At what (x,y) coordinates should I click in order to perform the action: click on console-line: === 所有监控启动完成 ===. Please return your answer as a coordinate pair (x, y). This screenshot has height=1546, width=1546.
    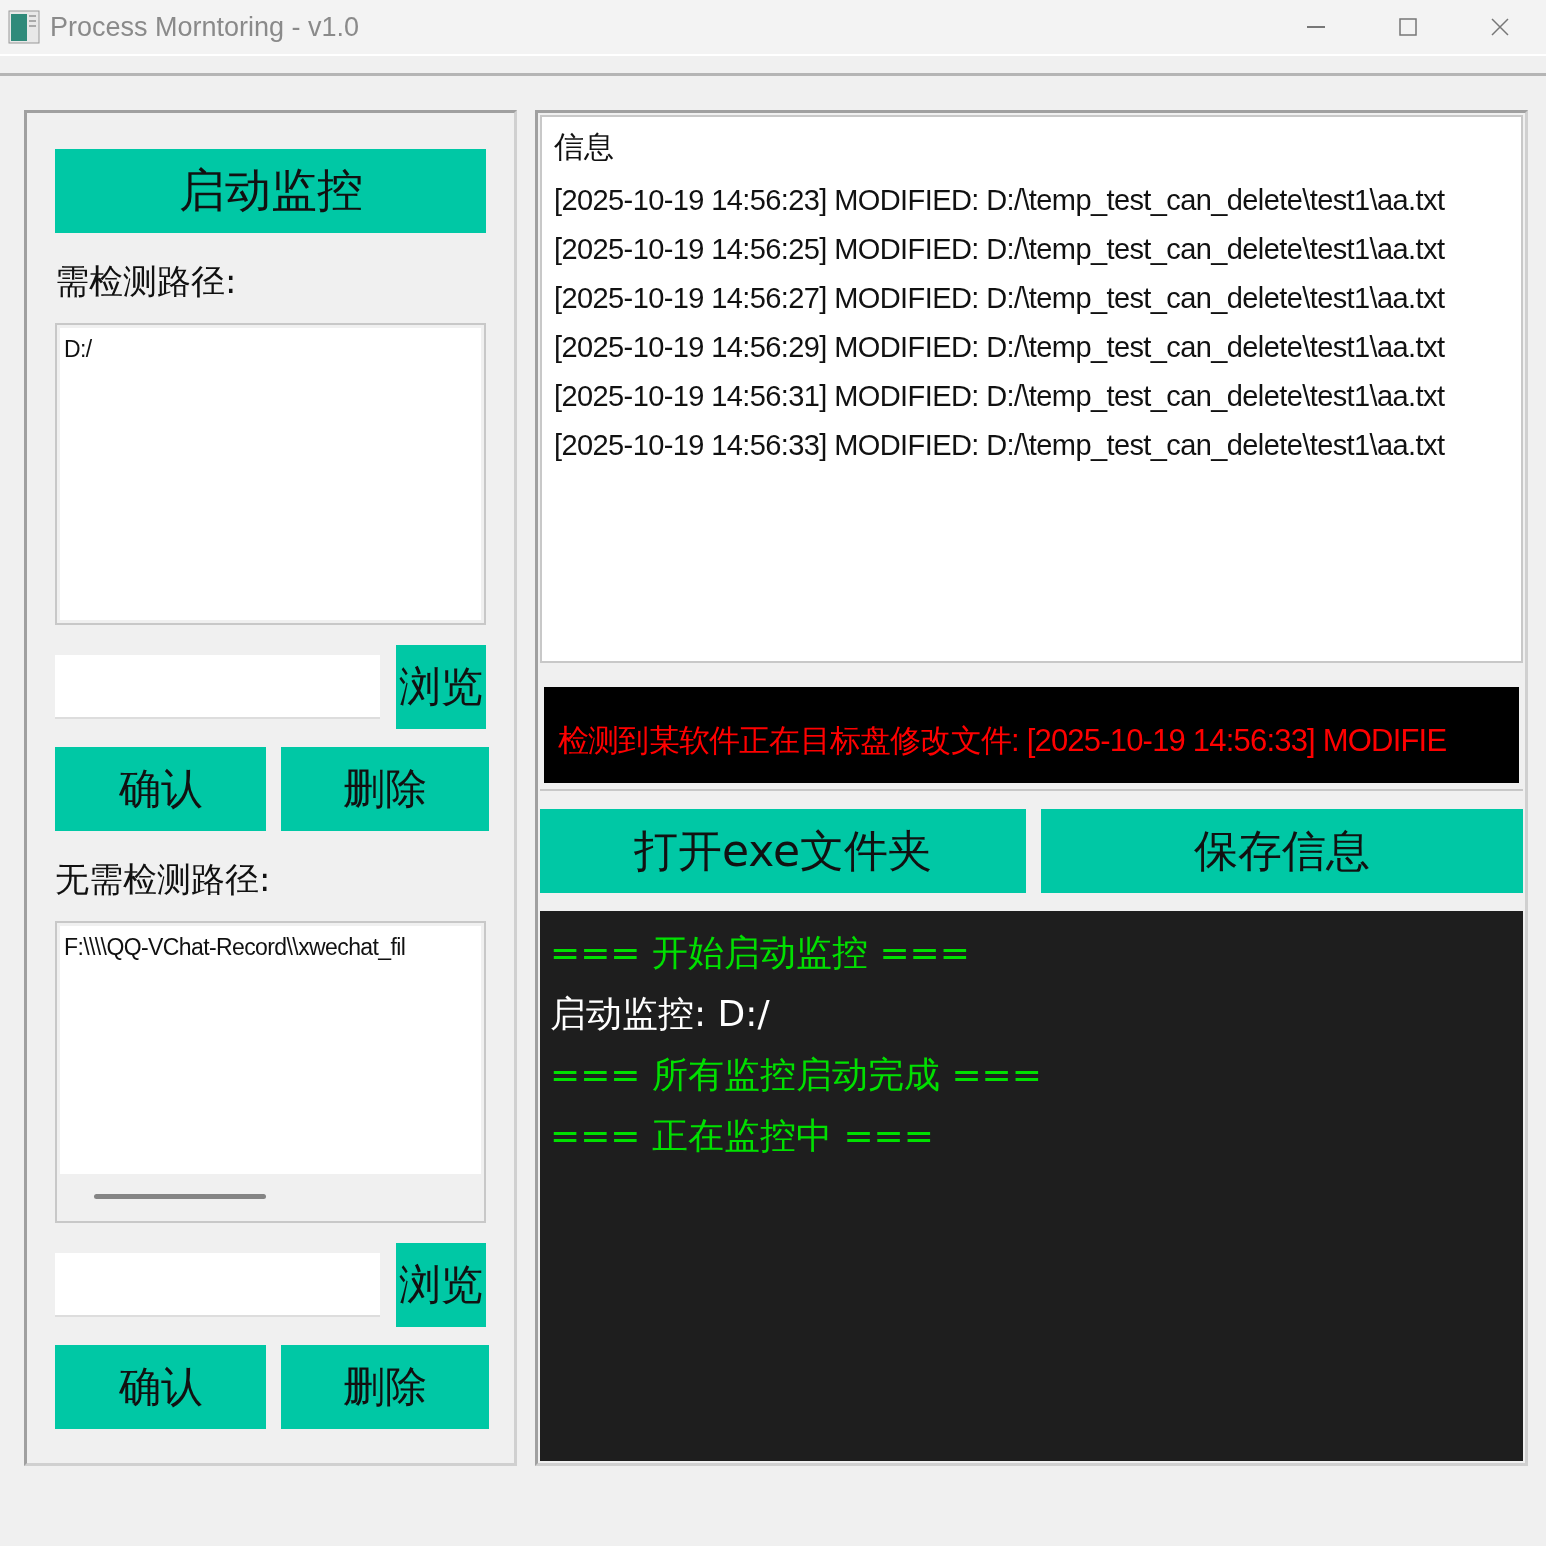
    Looking at the image, I should click on (796, 1075).